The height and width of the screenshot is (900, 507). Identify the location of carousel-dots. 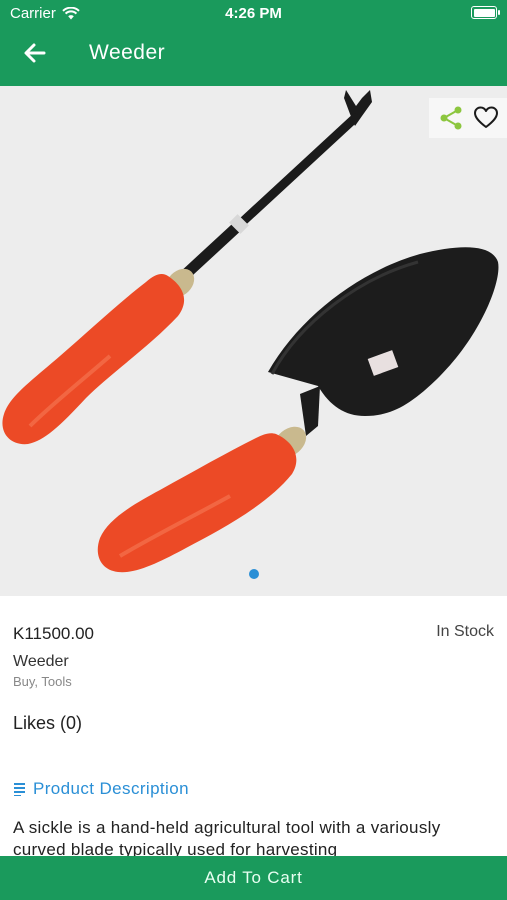
(253, 574).